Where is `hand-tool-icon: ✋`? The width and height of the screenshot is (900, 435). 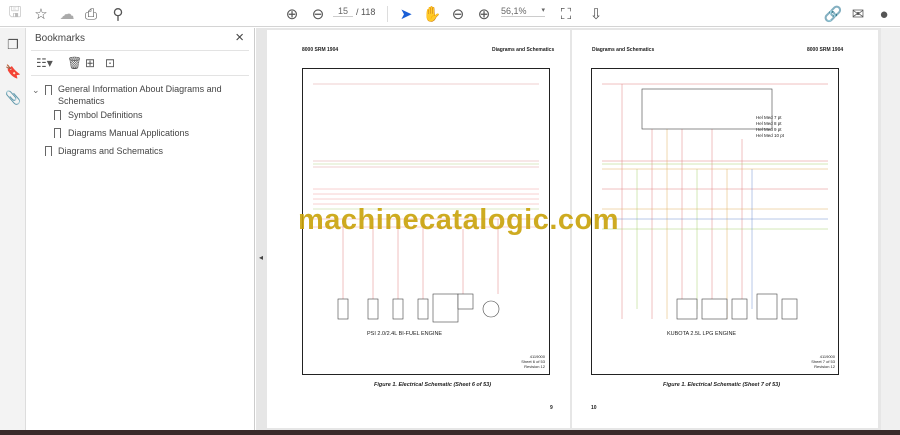
hand-tool-icon: ✋ is located at coordinates (432, 14).